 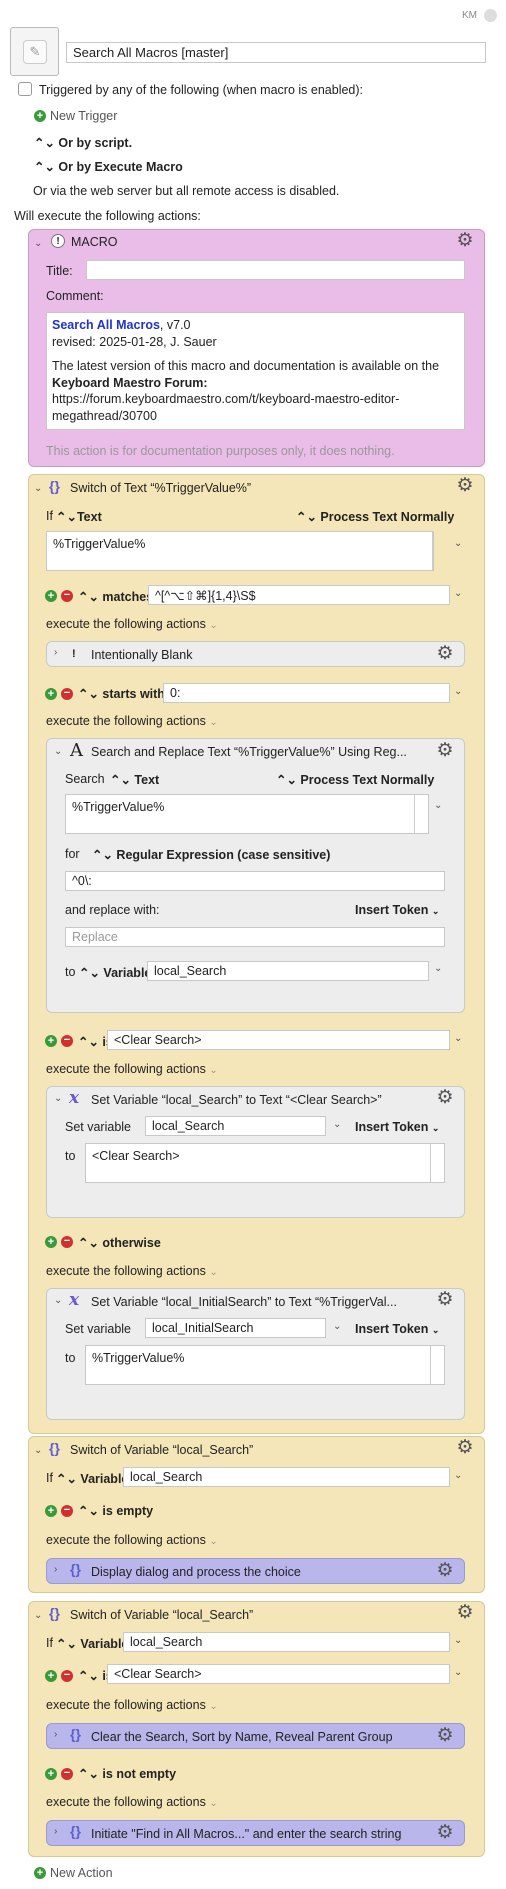 I want to click on sv1-variable-field: local_Search, so click(x=235, y=1126).